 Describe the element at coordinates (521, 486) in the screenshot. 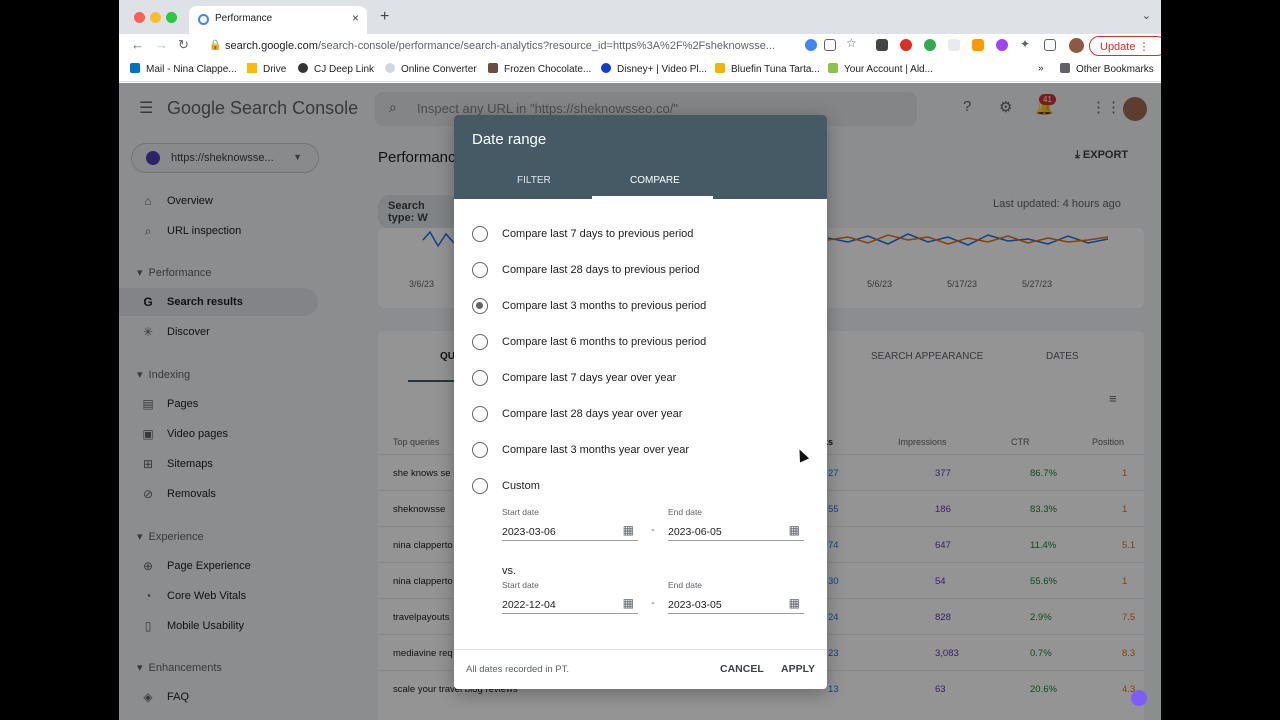

I see `compare-option-label: Custom` at that location.